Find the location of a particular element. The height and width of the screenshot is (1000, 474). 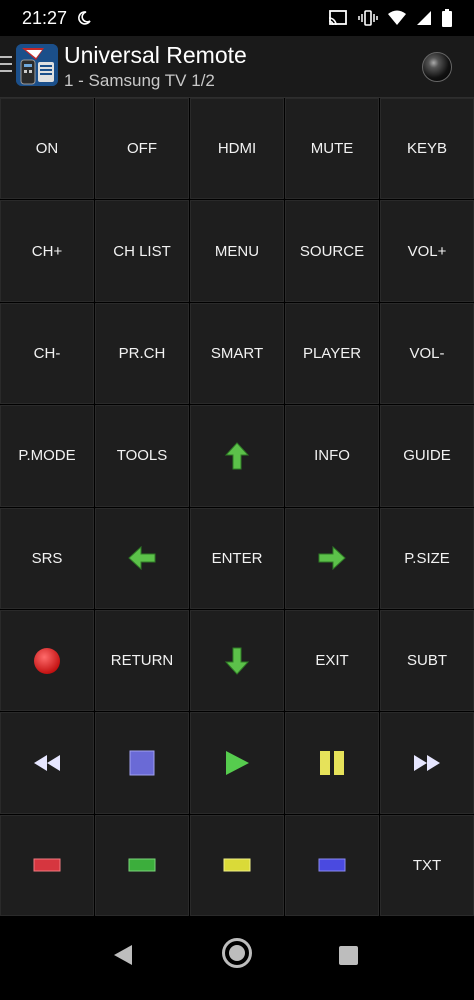

yellow-key-icon is located at coordinates (237, 865).